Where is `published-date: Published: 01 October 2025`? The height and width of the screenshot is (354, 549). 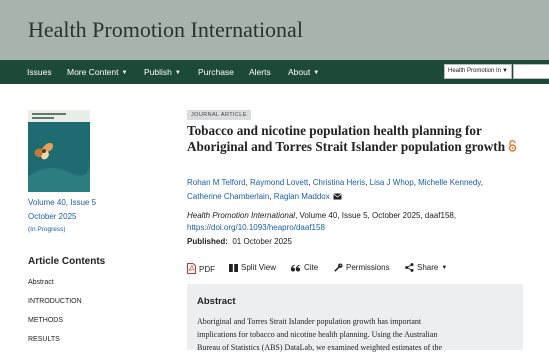 published-date: Published: 01 October 2025 is located at coordinates (239, 241).